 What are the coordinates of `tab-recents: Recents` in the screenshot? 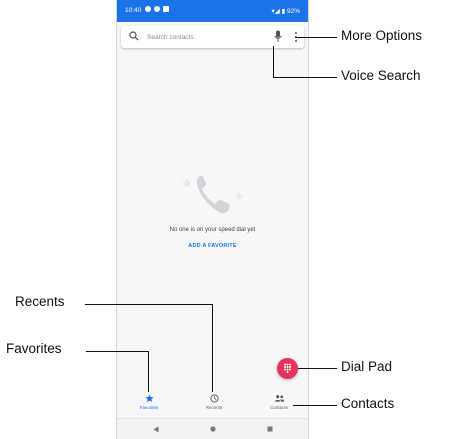 It's located at (214, 402).